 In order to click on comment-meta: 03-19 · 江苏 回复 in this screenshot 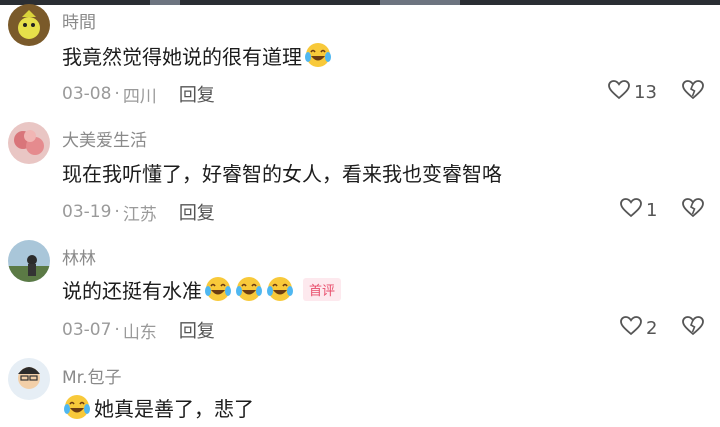, I will do `click(138, 212)`.